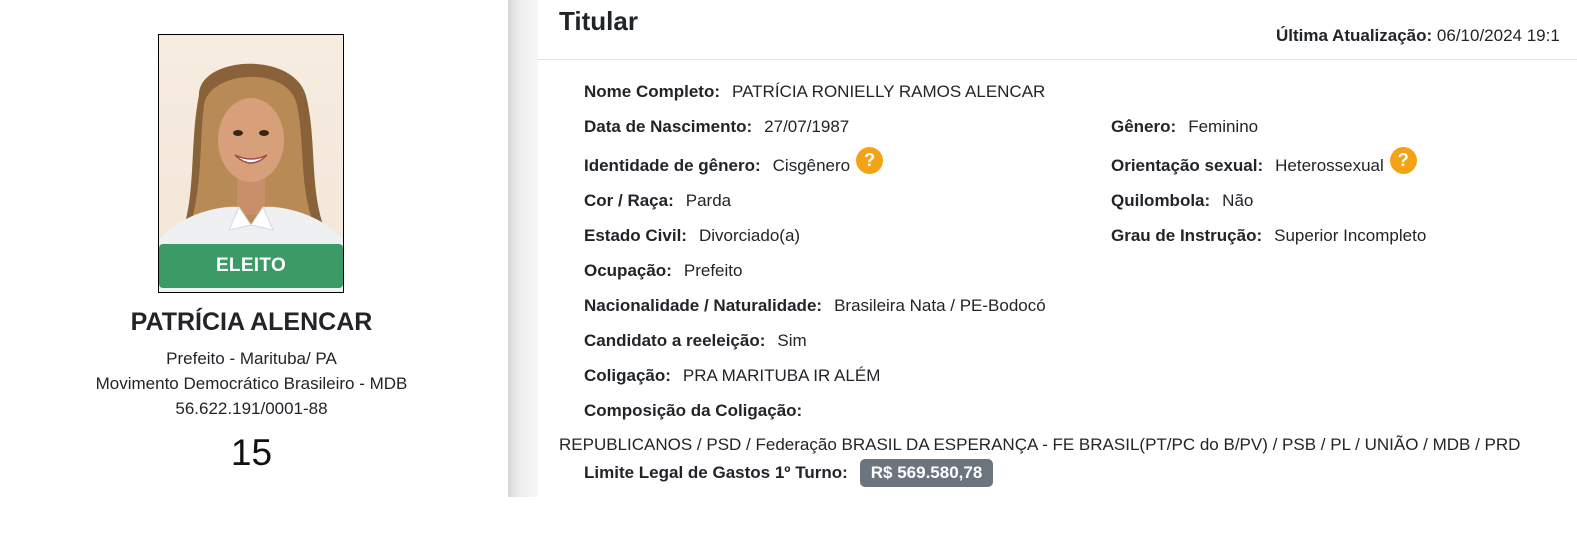 This screenshot has width=1577, height=537. I want to click on field-value: Brasileira Nata / PE-Bodocó, so click(940, 305).